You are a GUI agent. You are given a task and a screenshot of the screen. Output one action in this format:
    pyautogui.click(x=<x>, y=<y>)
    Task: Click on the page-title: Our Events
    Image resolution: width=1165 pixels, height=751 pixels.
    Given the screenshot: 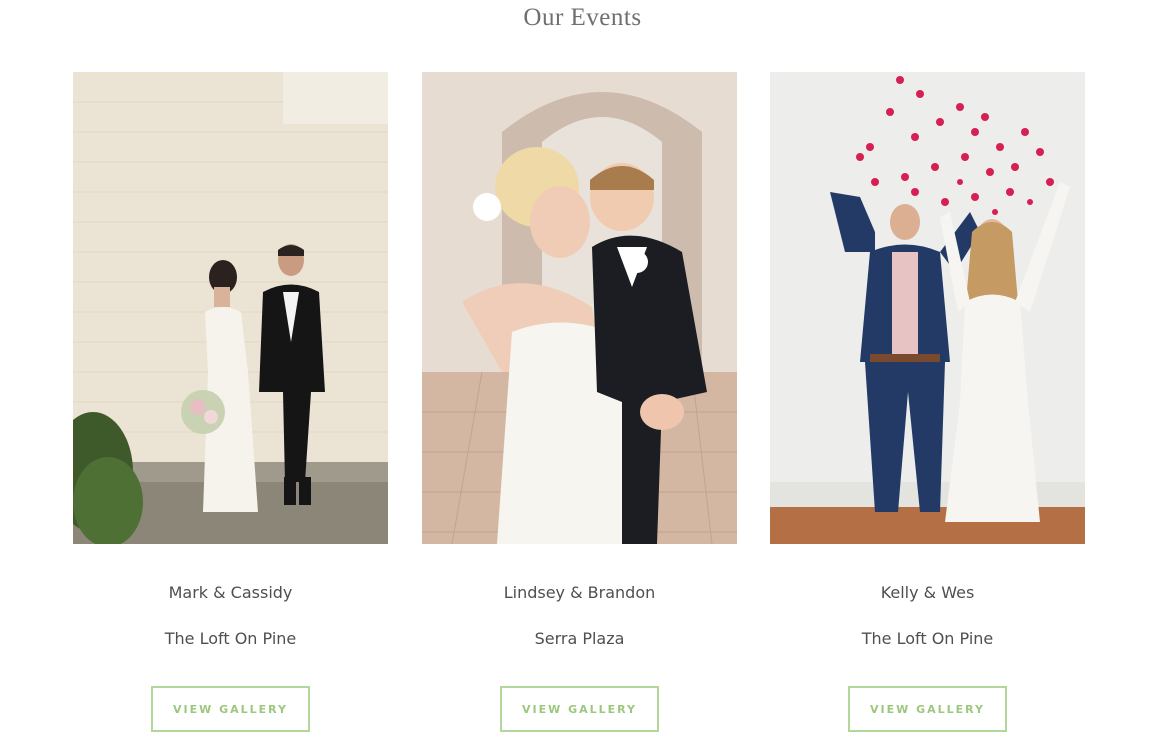 What is the action you would take?
    pyautogui.click(x=582, y=17)
    